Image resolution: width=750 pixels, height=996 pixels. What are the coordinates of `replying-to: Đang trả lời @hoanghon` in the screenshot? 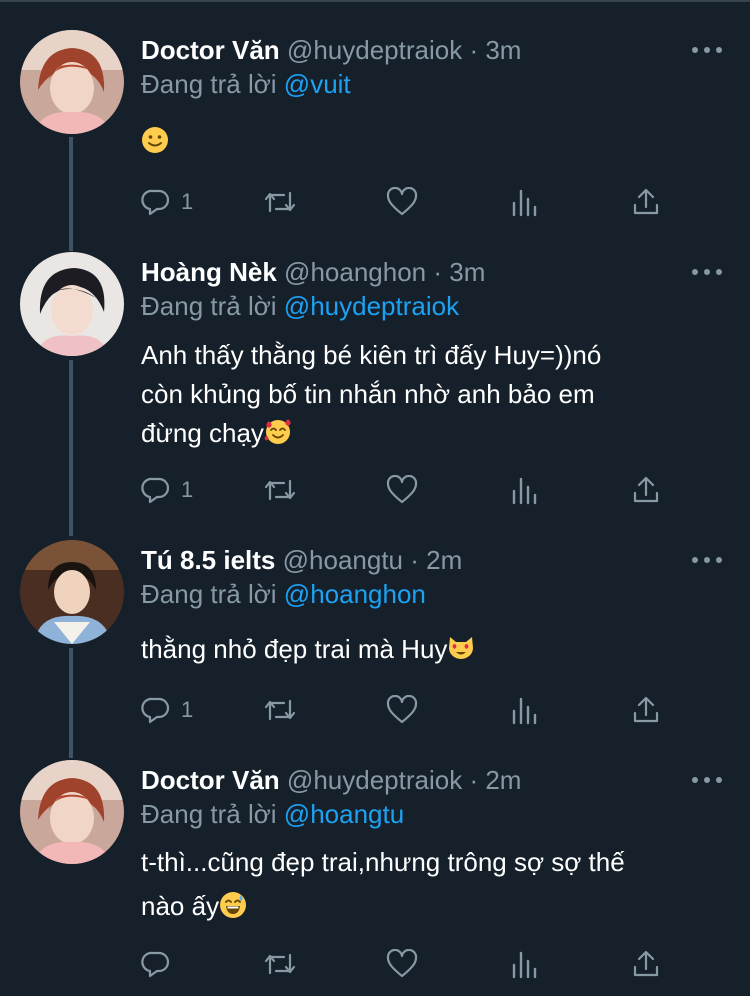 It's located at (283, 594).